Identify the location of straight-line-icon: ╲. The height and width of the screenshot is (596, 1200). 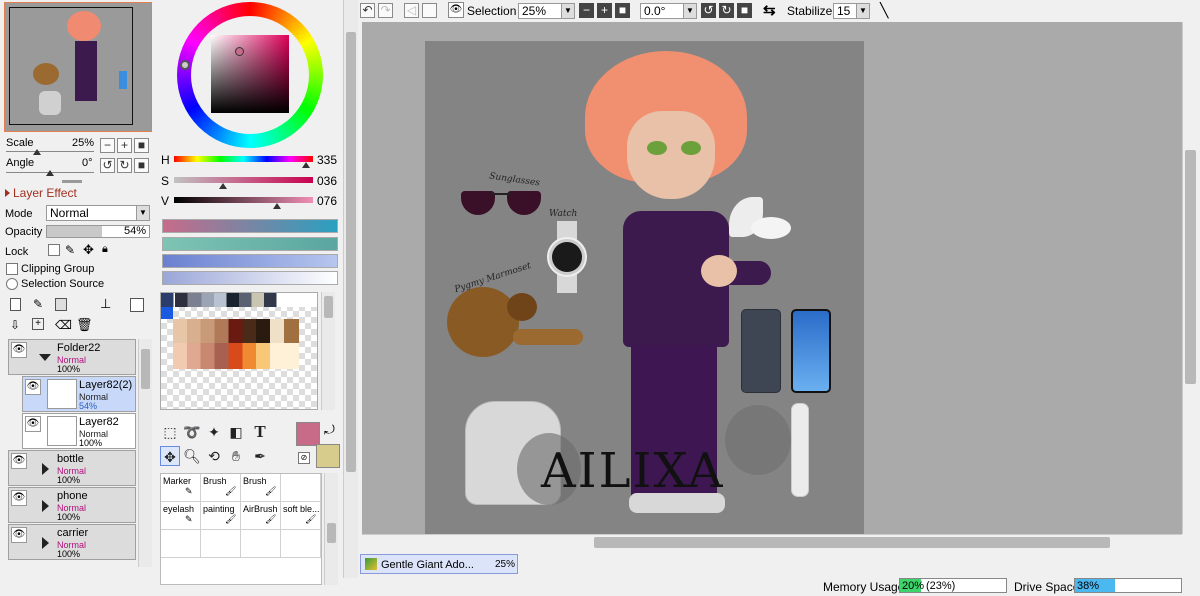
(884, 10).